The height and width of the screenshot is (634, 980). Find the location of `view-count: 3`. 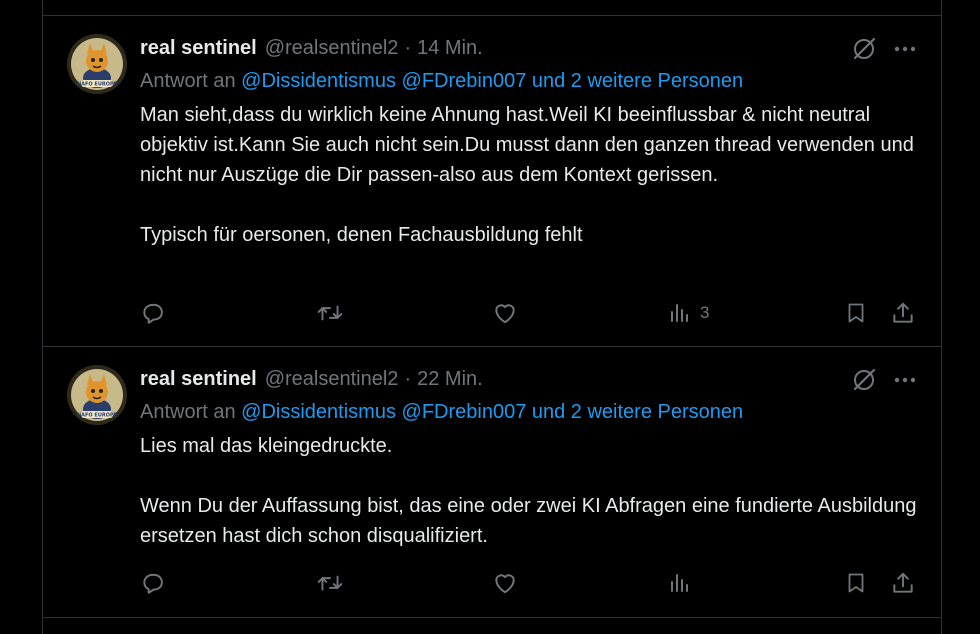

view-count: 3 is located at coordinates (705, 312).